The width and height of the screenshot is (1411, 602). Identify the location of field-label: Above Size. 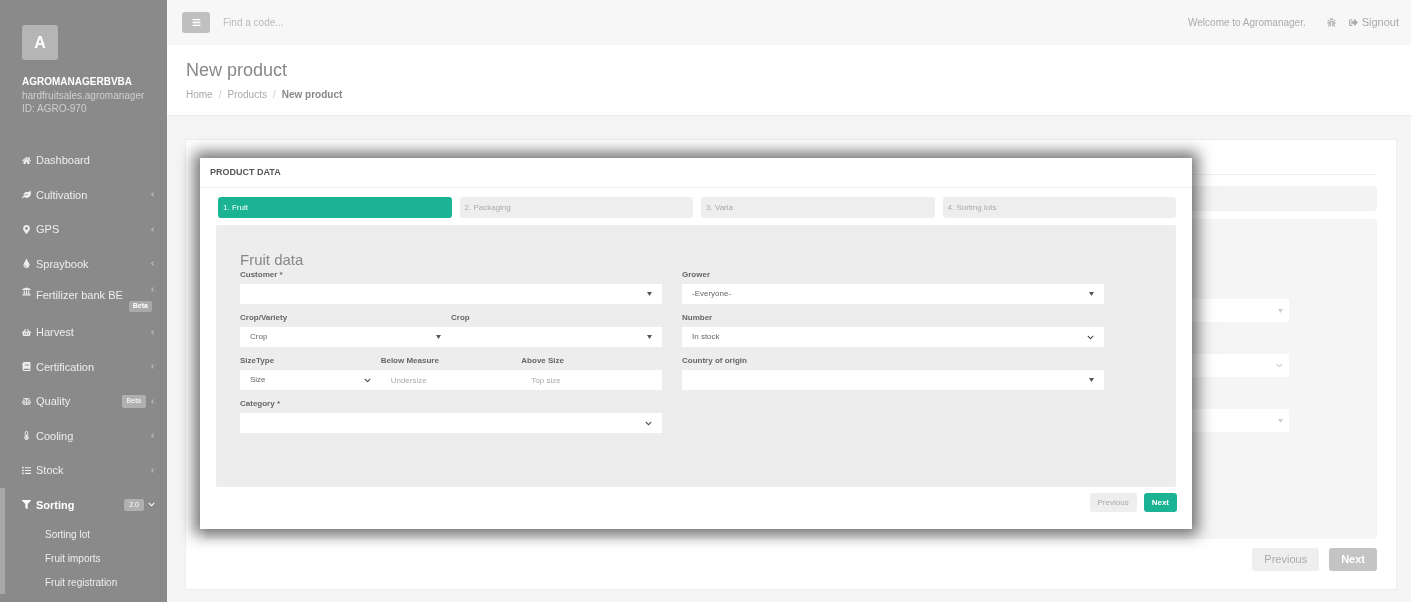
(543, 361).